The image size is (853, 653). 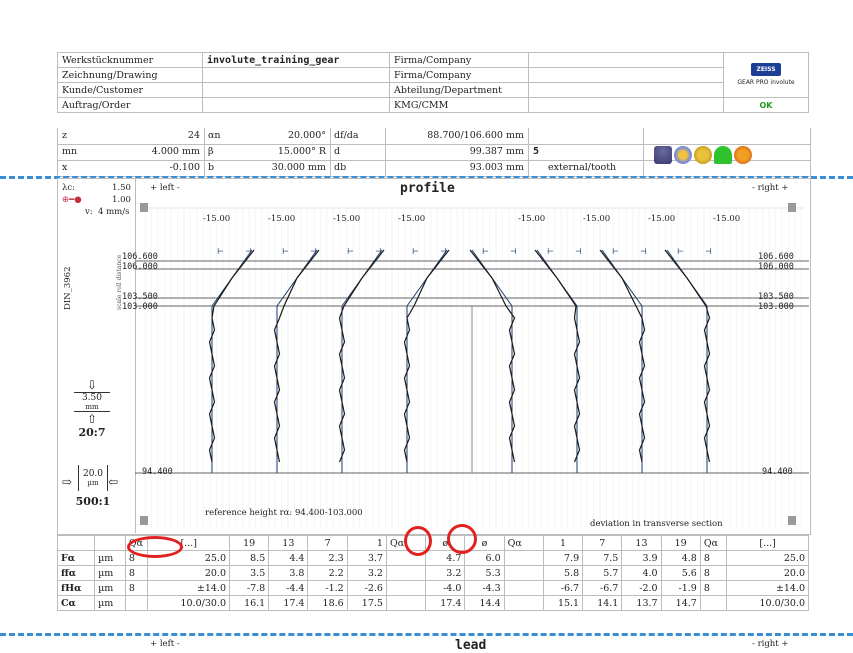 What do you see at coordinates (327, 558) in the screenshot?
I see `table-cell: 2.3` at bounding box center [327, 558].